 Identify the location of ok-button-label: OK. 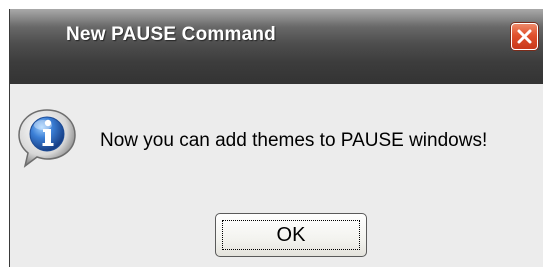
(291, 234).